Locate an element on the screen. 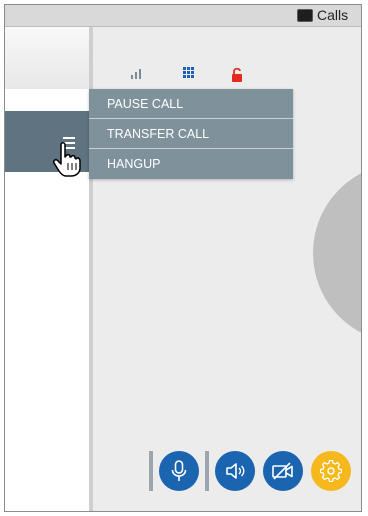  gear-icon is located at coordinates (331, 471).